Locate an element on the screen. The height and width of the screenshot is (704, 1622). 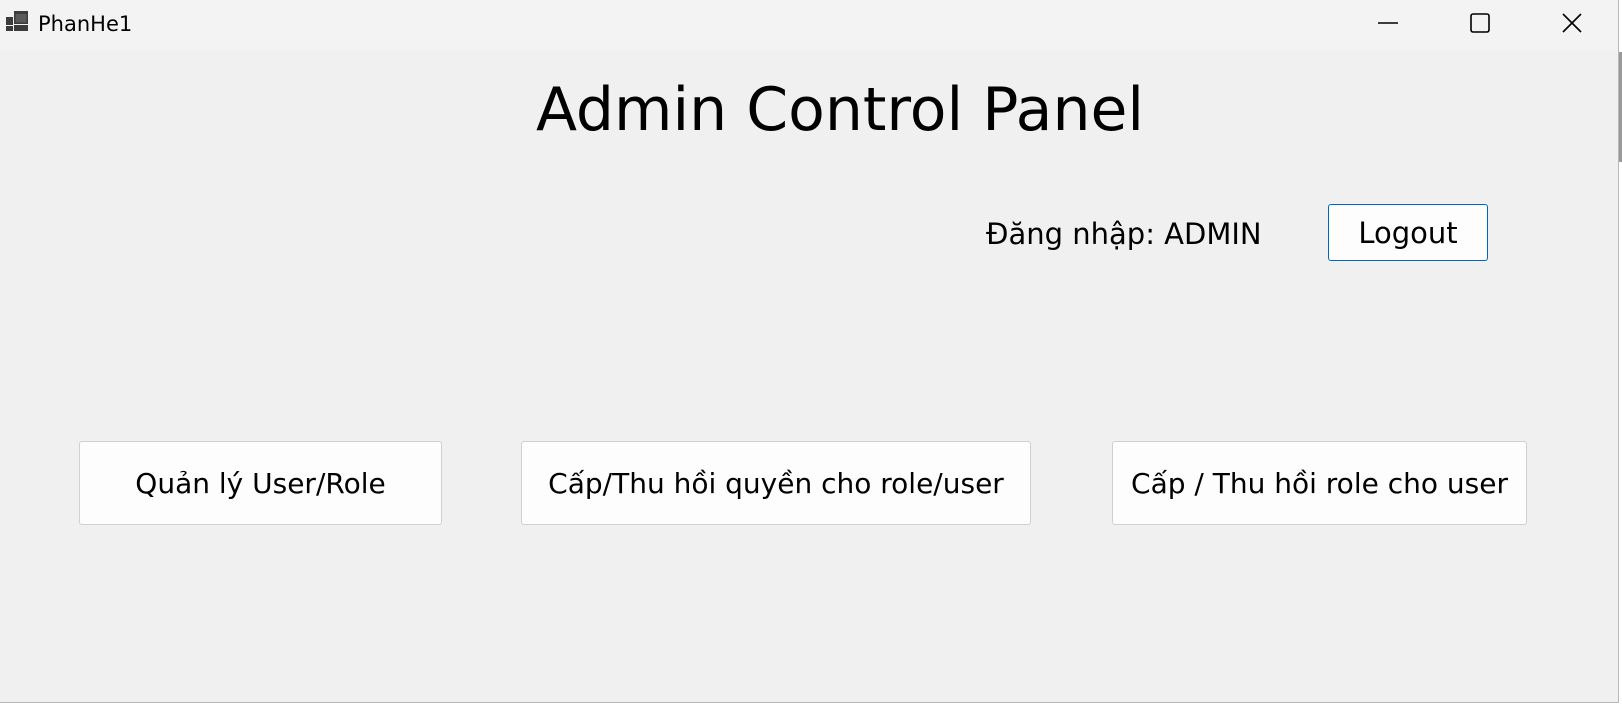
minimize-icon is located at coordinates (1388, 23).